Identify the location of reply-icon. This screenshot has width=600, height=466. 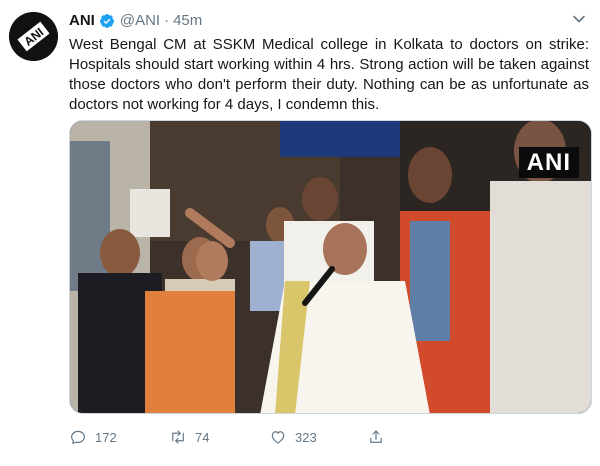
(78, 437).